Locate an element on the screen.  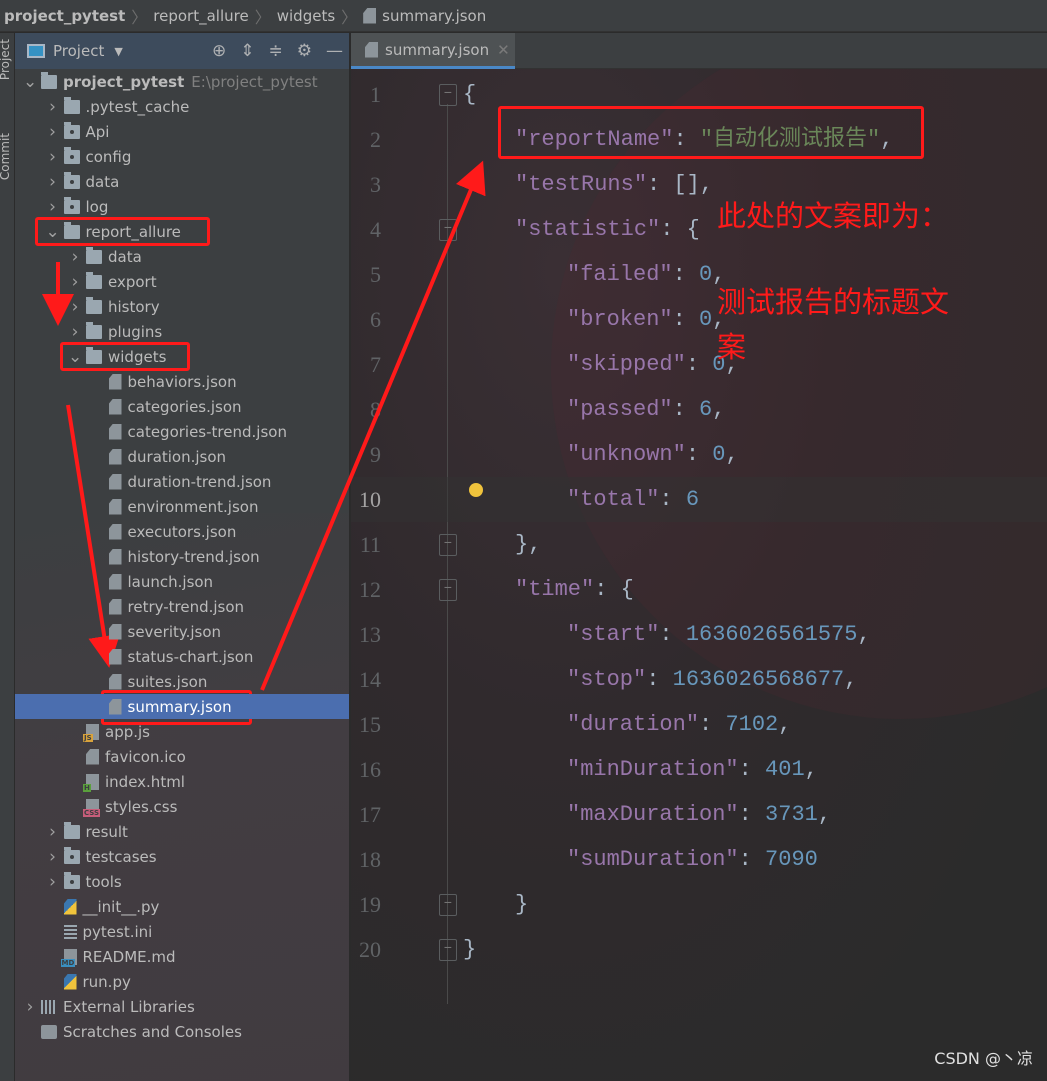
lightbulb-icon is located at coordinates (476, 490).